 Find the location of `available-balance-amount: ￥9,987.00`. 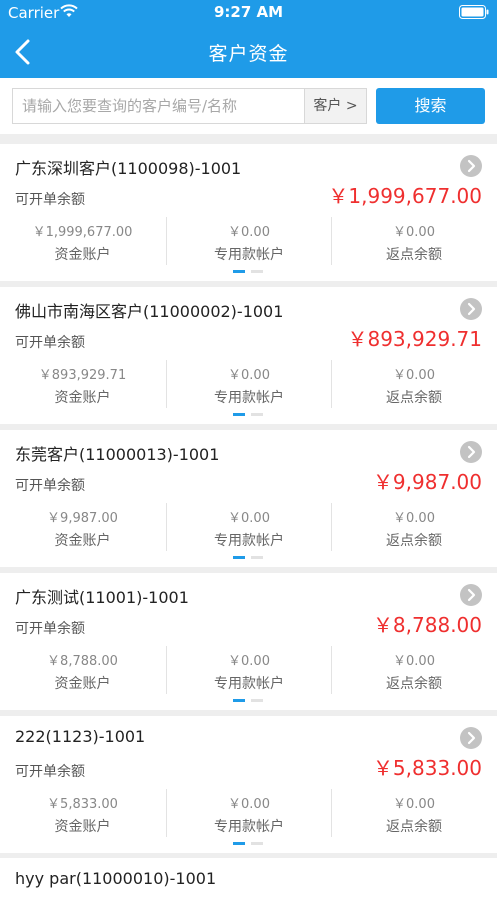

available-balance-amount: ￥9,987.00 is located at coordinates (427, 482).